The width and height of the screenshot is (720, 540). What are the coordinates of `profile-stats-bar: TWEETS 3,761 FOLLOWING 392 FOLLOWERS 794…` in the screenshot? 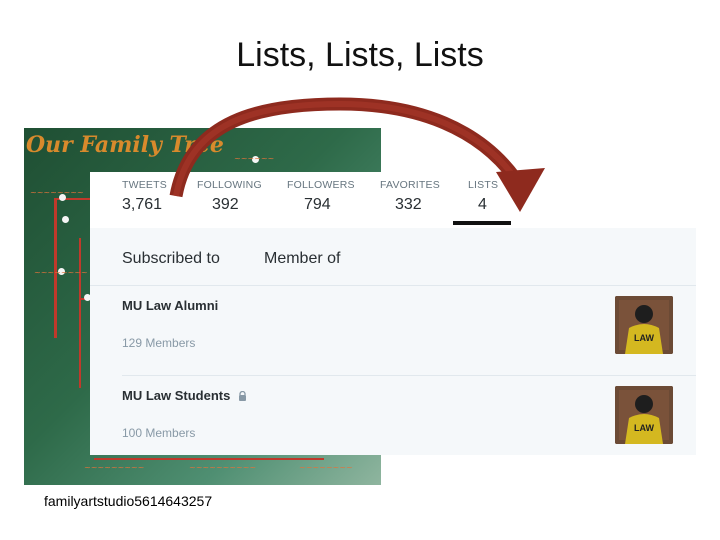 It's located at (393, 199).